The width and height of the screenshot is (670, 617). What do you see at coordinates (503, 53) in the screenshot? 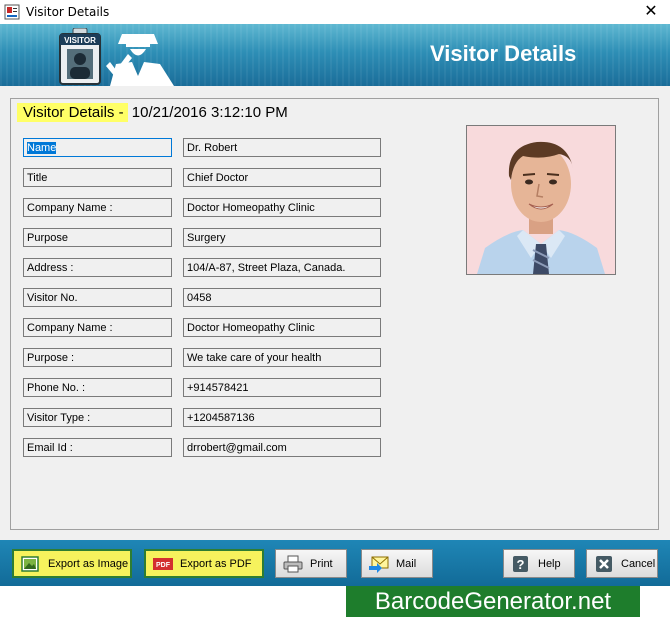
I see `banner-heading: Visitor Details` at bounding box center [503, 53].